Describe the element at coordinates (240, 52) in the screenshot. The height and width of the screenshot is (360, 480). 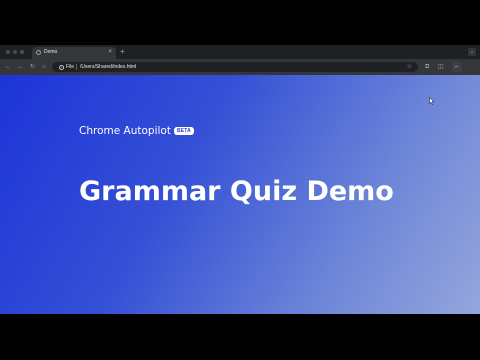
I see `tab-strip: Demo × + ⌄` at that location.